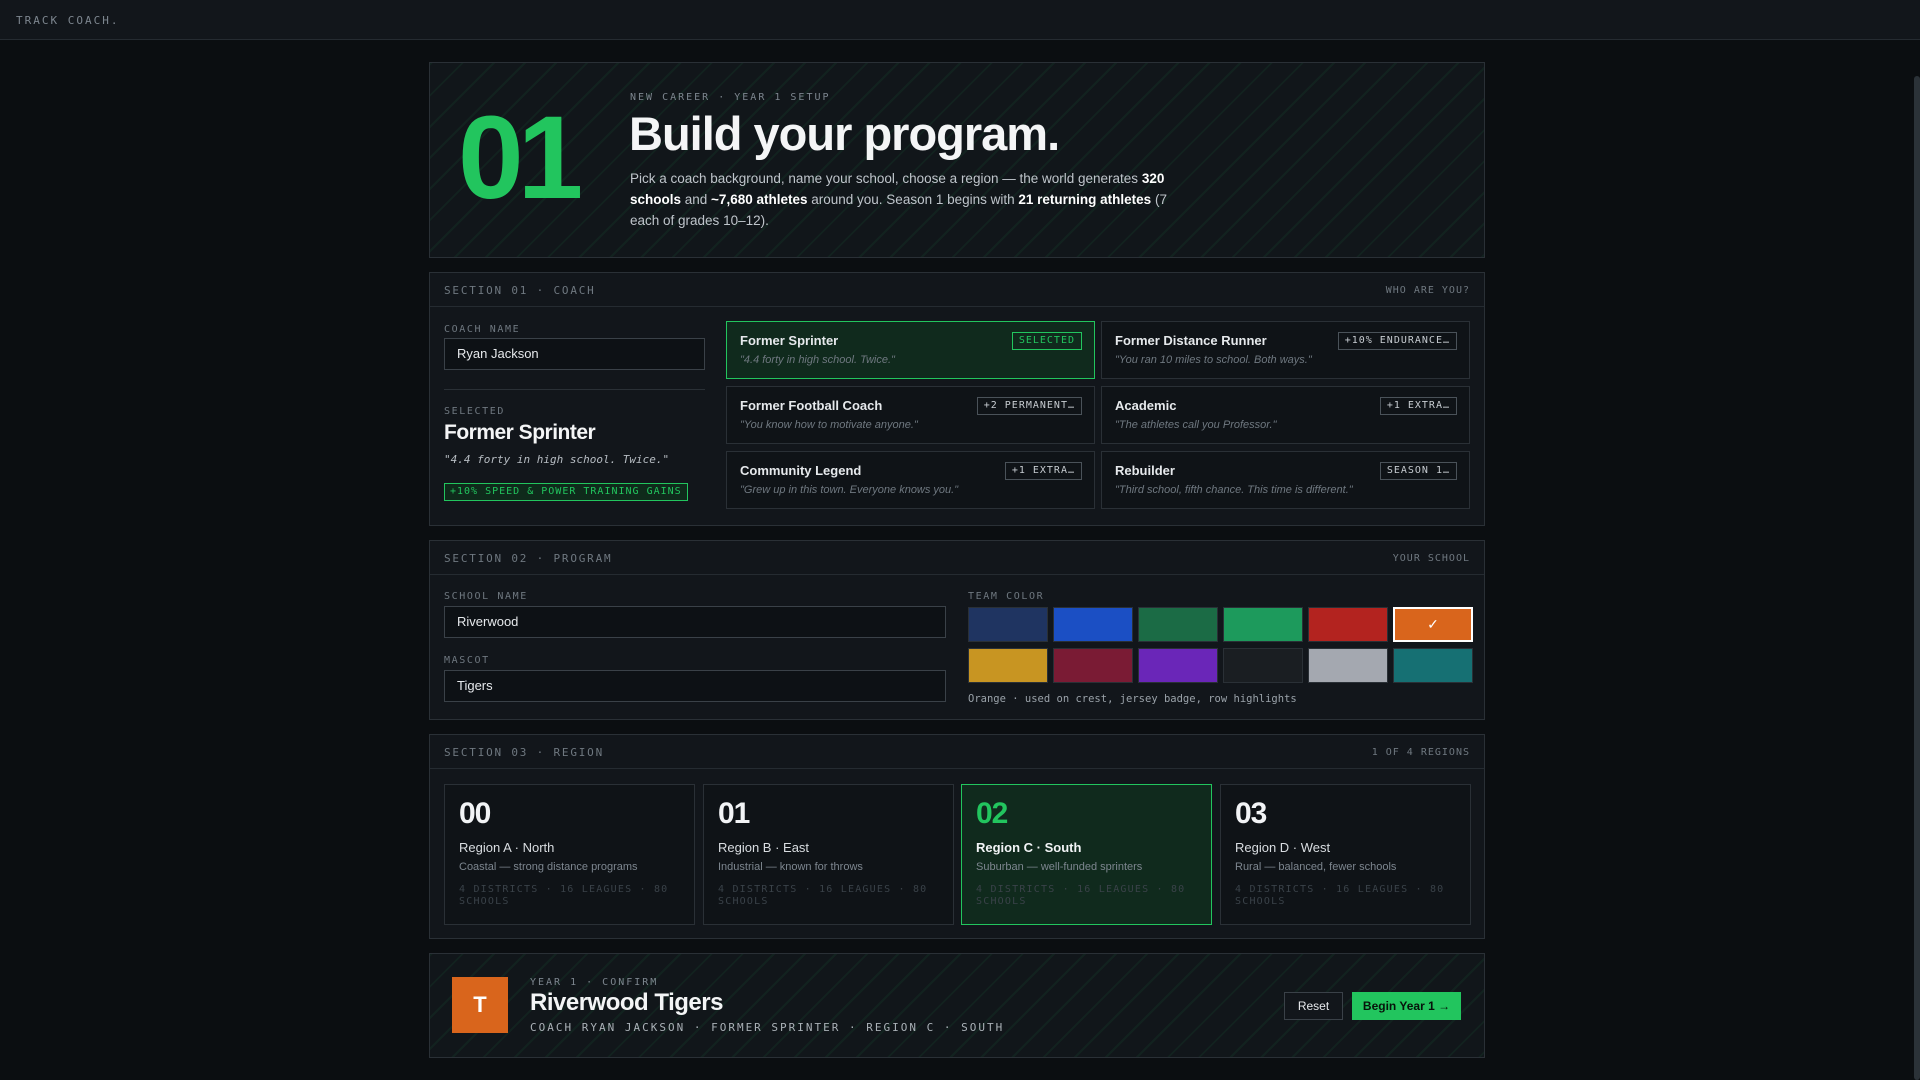 Image resolution: width=1920 pixels, height=1080 pixels. What do you see at coordinates (557, 459) in the screenshot?
I see `selected-coach-quote: "4.4 forty in high school. Twice."` at bounding box center [557, 459].